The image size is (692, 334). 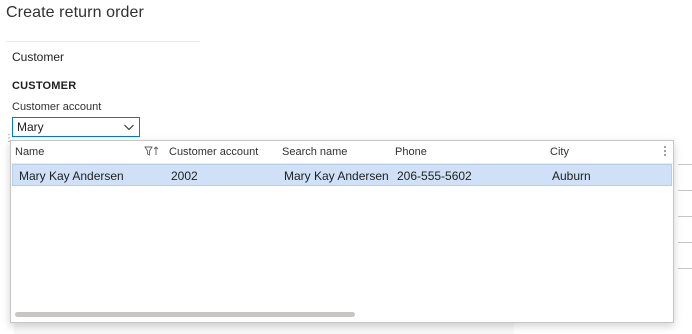 What do you see at coordinates (44, 86) in the screenshot?
I see `group-title: CUSTOMER` at bounding box center [44, 86].